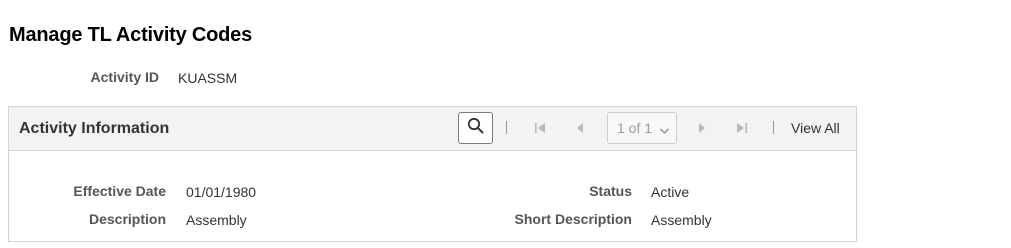 The image size is (1011, 248). I want to click on short-description-label: Short Description, so click(573, 219).